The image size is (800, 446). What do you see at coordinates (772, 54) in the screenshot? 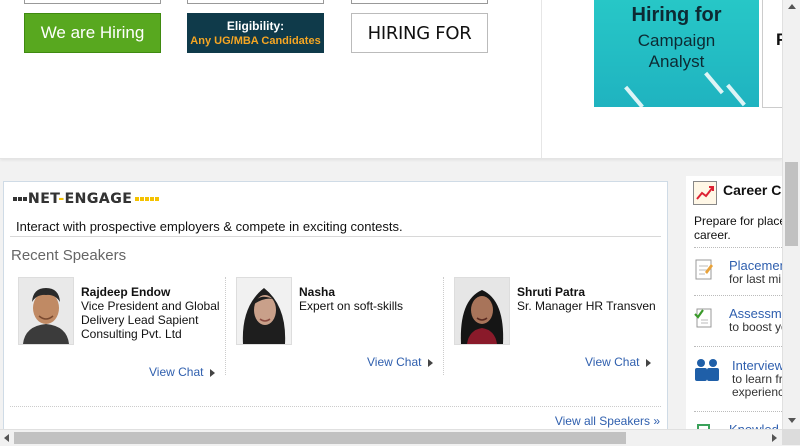
I see `second-banner-edge: F` at bounding box center [772, 54].